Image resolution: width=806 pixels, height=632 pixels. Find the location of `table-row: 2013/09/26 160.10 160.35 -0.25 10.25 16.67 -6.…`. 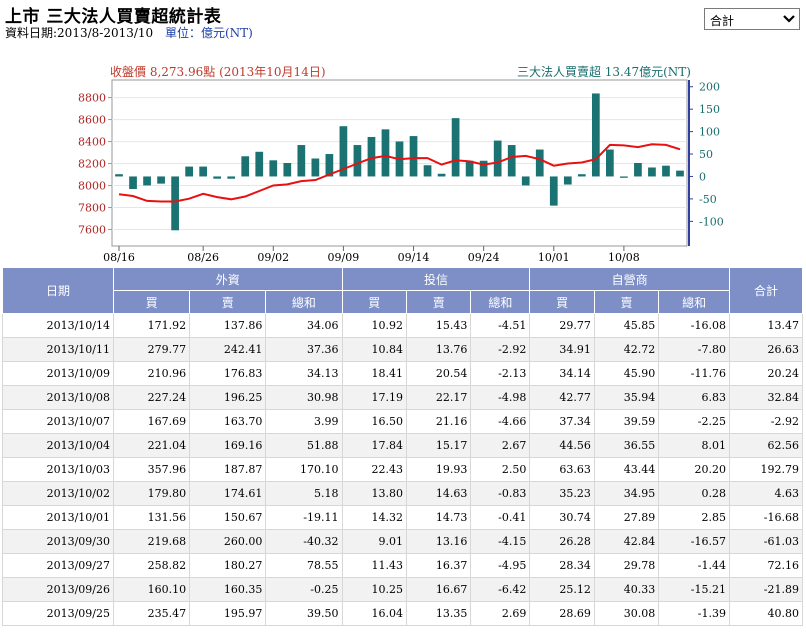

table-row: 2013/09/26 160.10 160.35 -0.25 10.25 16.67 -6.… is located at coordinates (402, 589).